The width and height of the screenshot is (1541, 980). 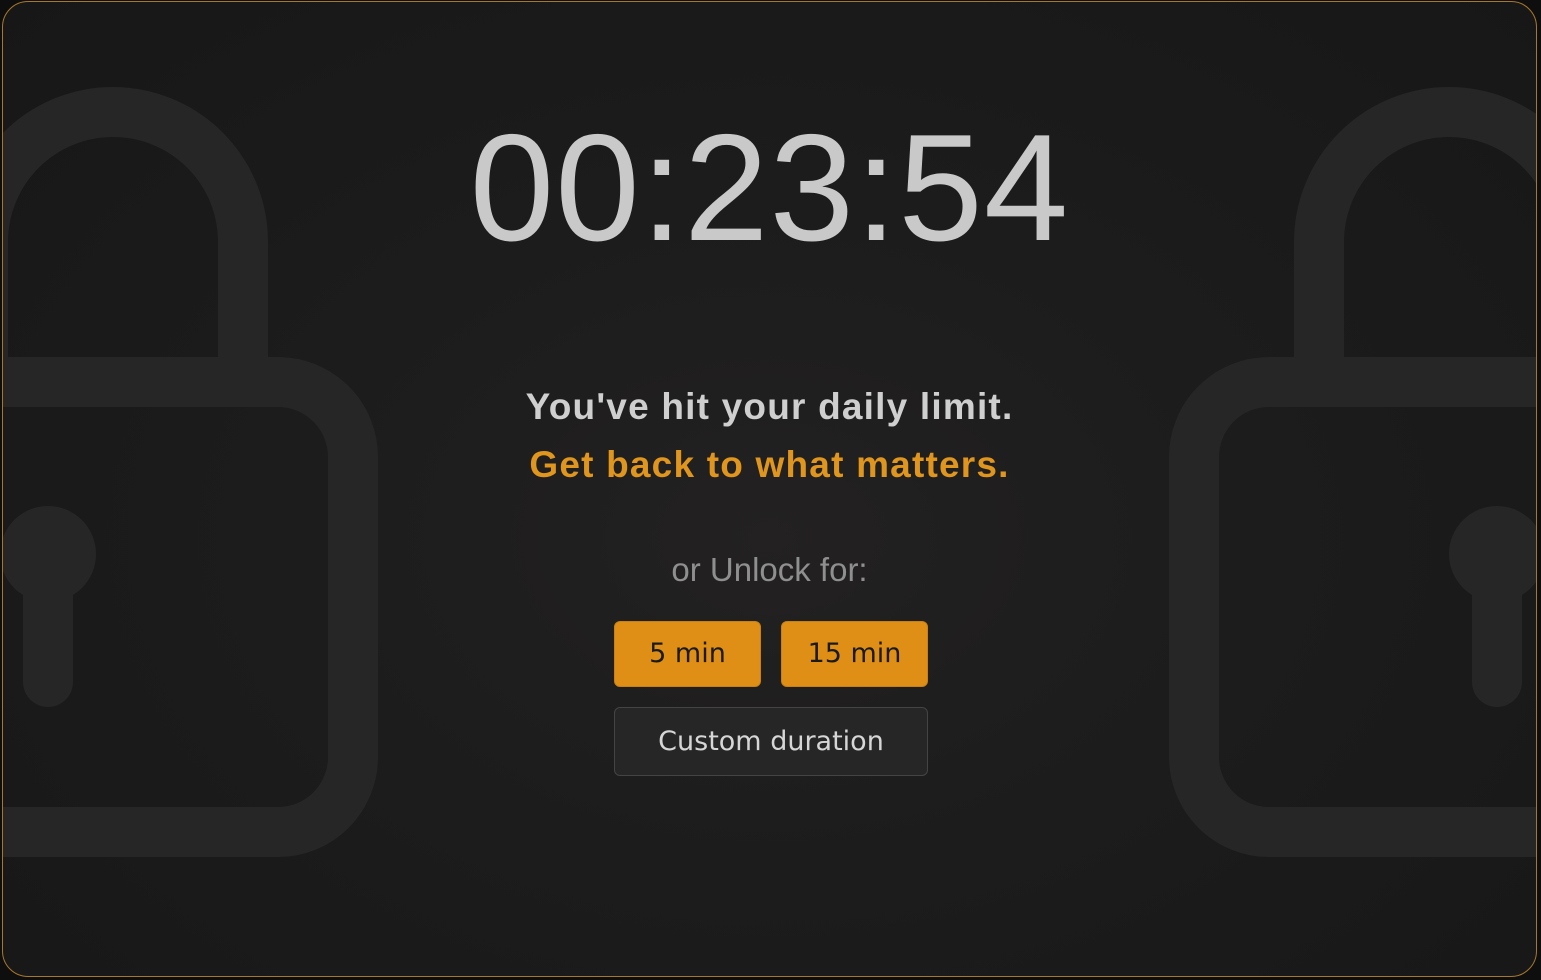 I want to click on unlock-15-min-button: 15 min, so click(x=854, y=654).